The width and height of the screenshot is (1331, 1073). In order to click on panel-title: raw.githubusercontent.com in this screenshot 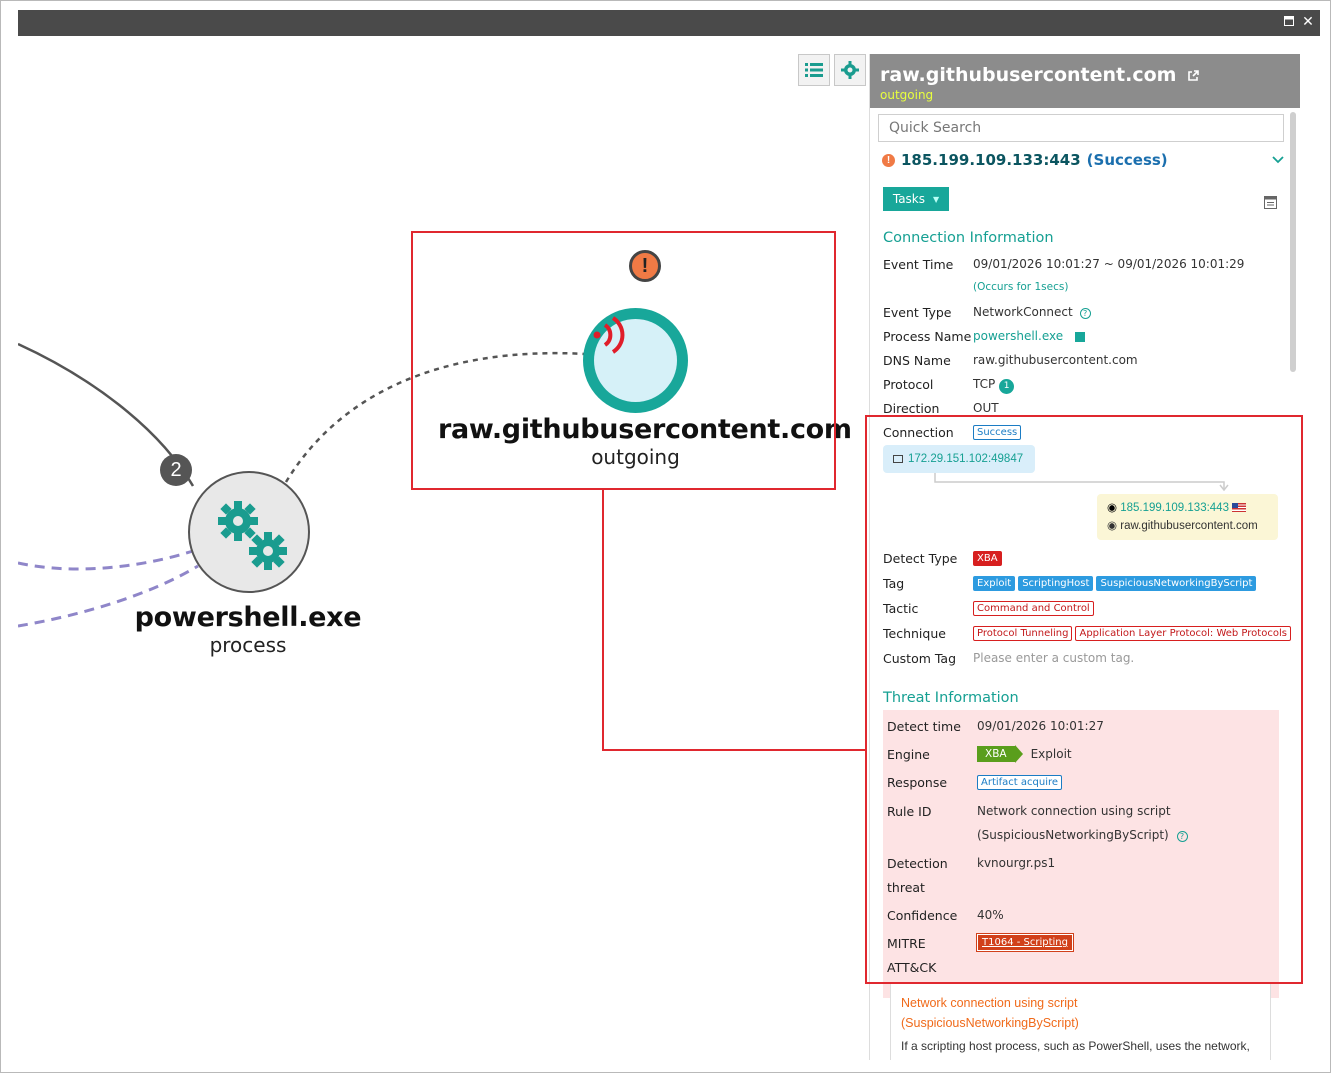, I will do `click(1028, 75)`.